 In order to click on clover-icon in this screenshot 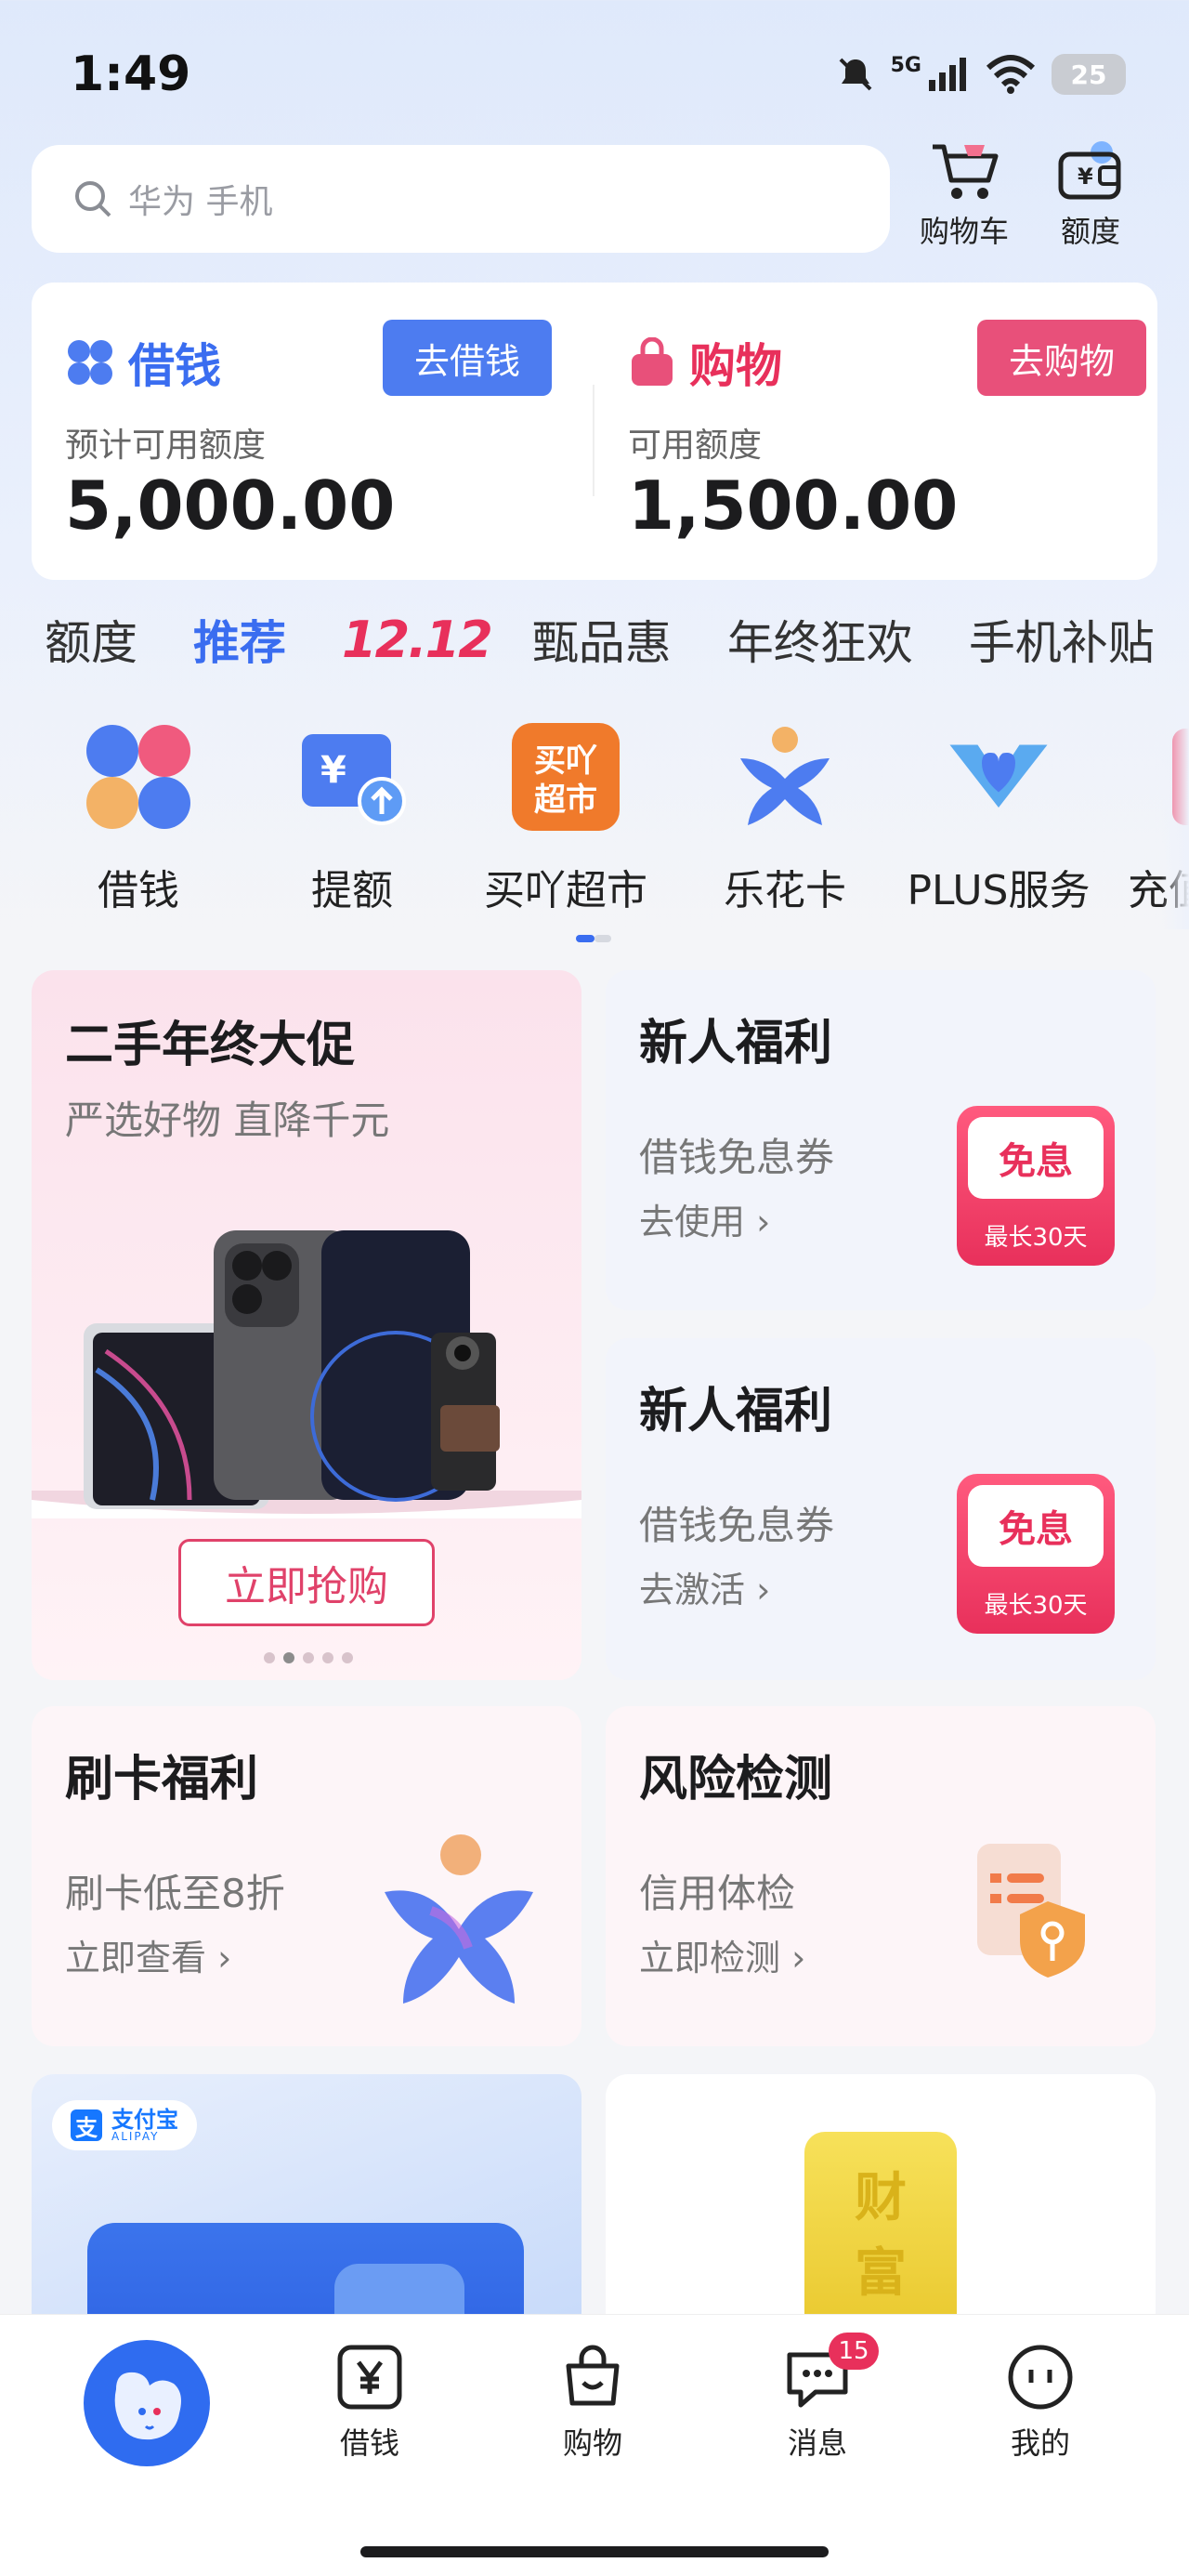, I will do `click(90, 362)`.